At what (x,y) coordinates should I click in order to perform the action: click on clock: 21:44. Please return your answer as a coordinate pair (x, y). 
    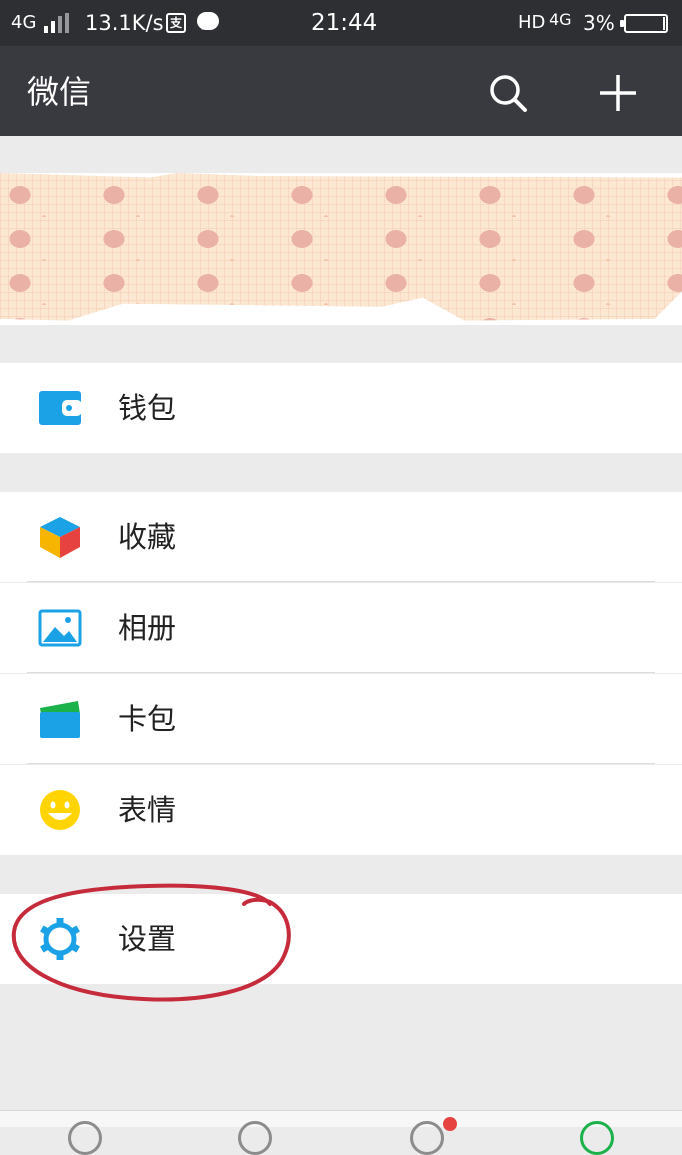
    Looking at the image, I should click on (344, 23).